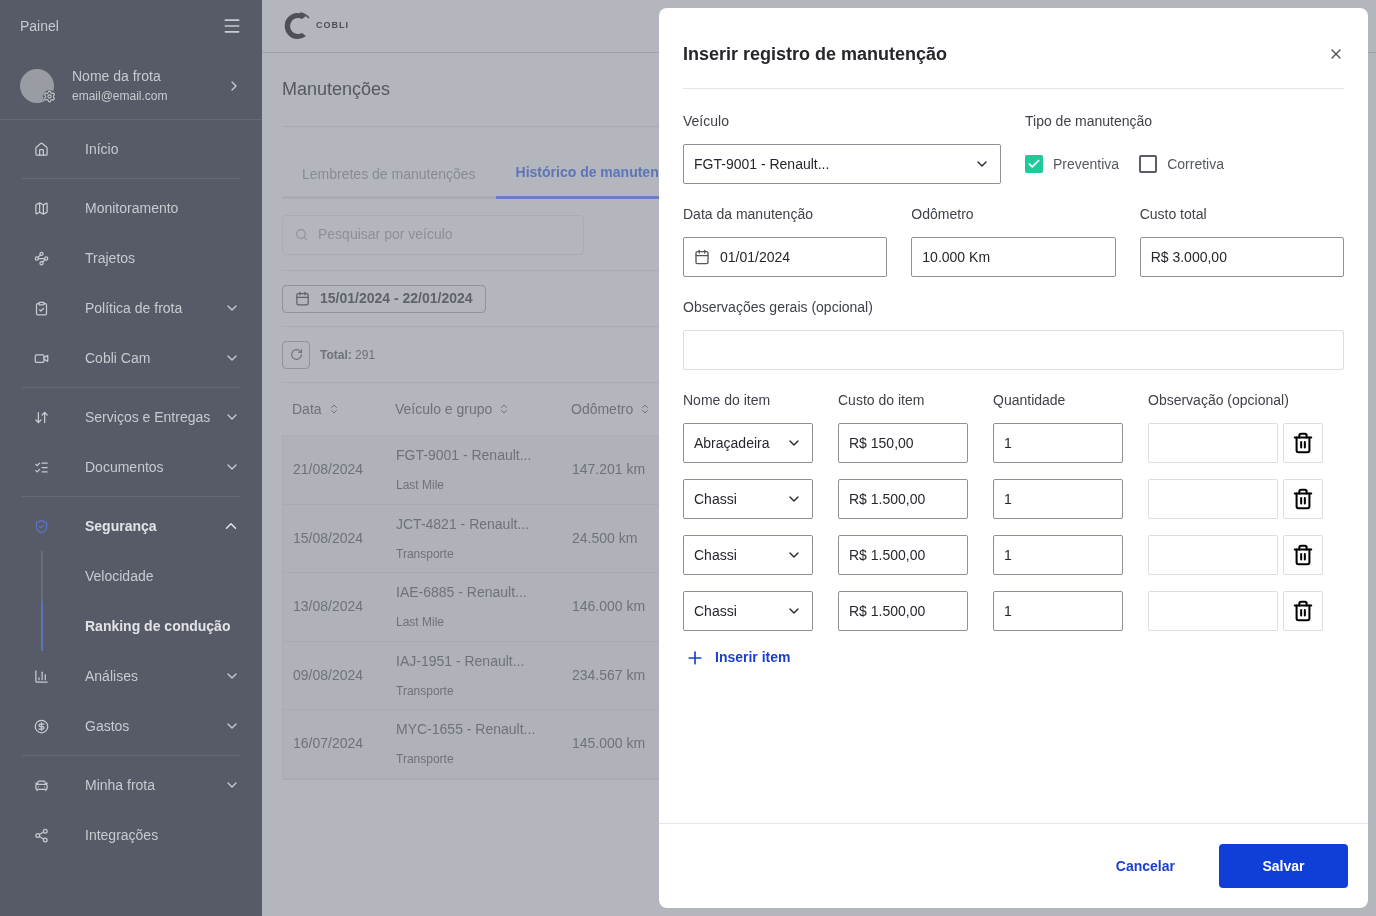 The image size is (1376, 916). Describe the element at coordinates (41, 149) in the screenshot. I see `home-icon` at that location.